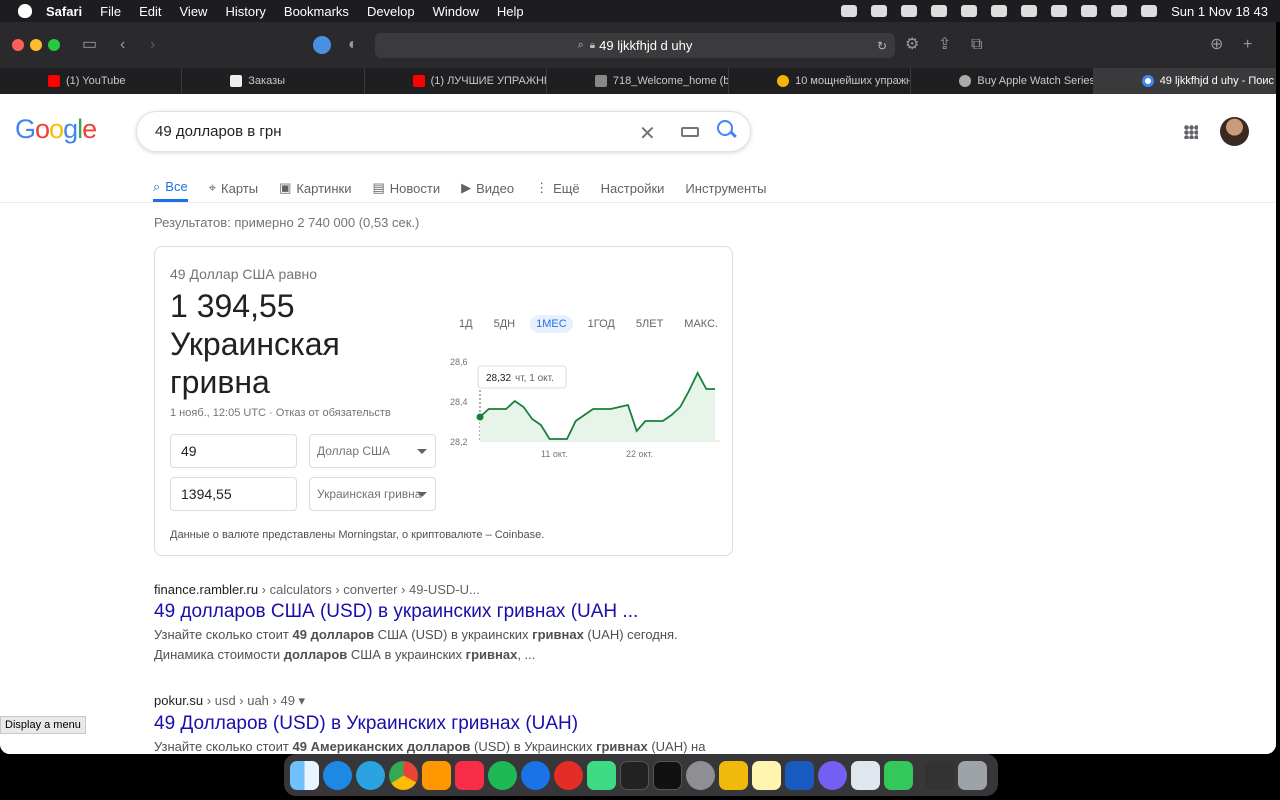  I want to click on window-icon, so click(939, 775).